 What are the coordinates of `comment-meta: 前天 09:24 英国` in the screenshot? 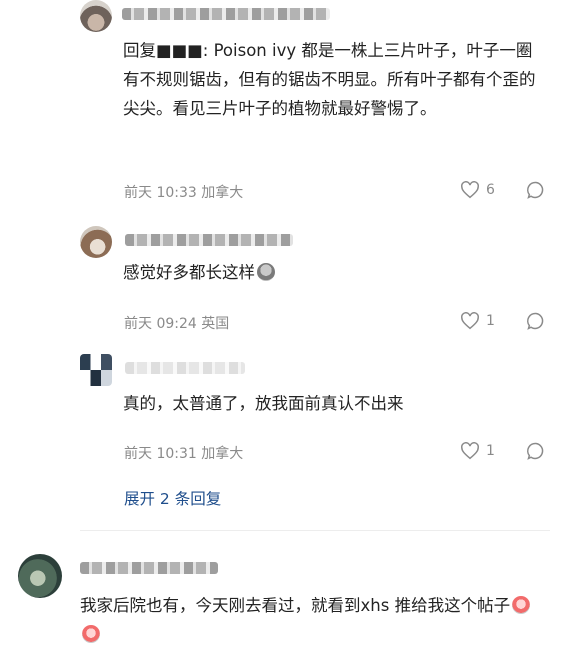 It's located at (177, 324).